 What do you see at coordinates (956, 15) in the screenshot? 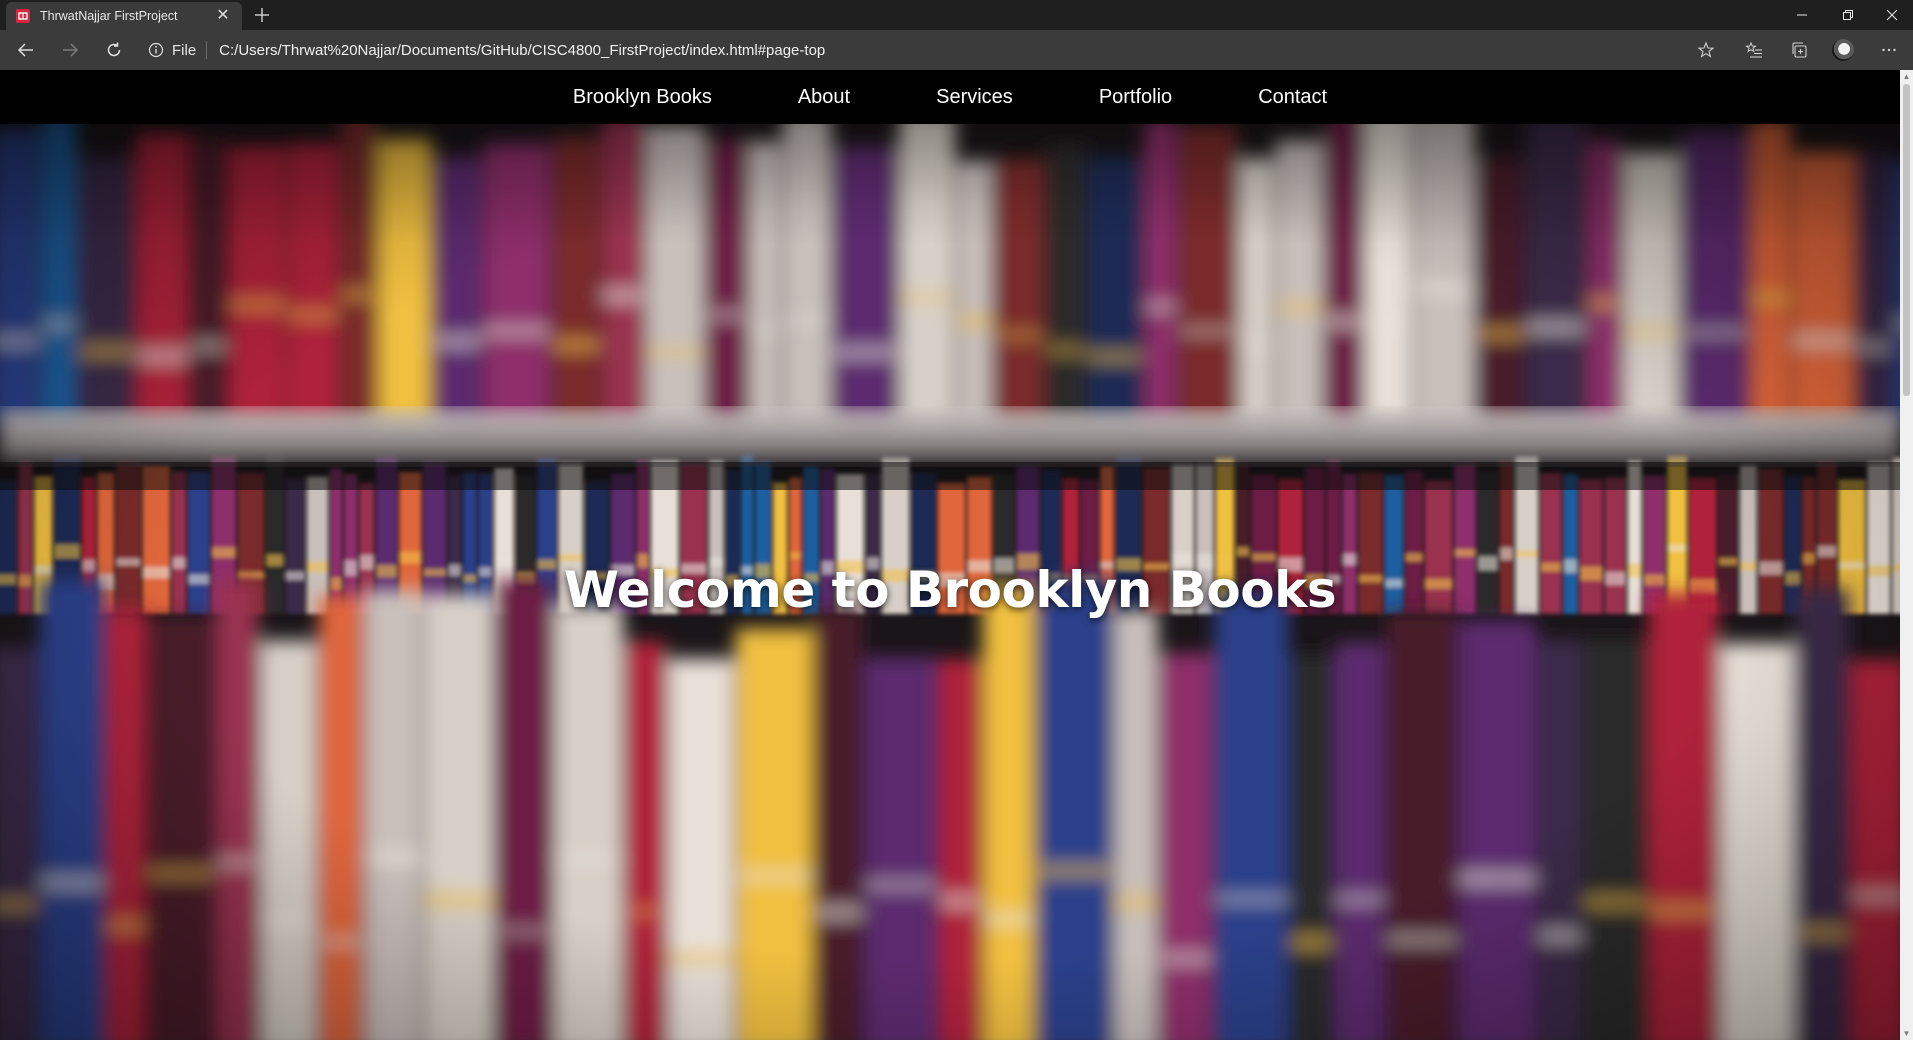
I see `browser-tab-strip: ThrwatNajjar FirstProject ✕` at bounding box center [956, 15].